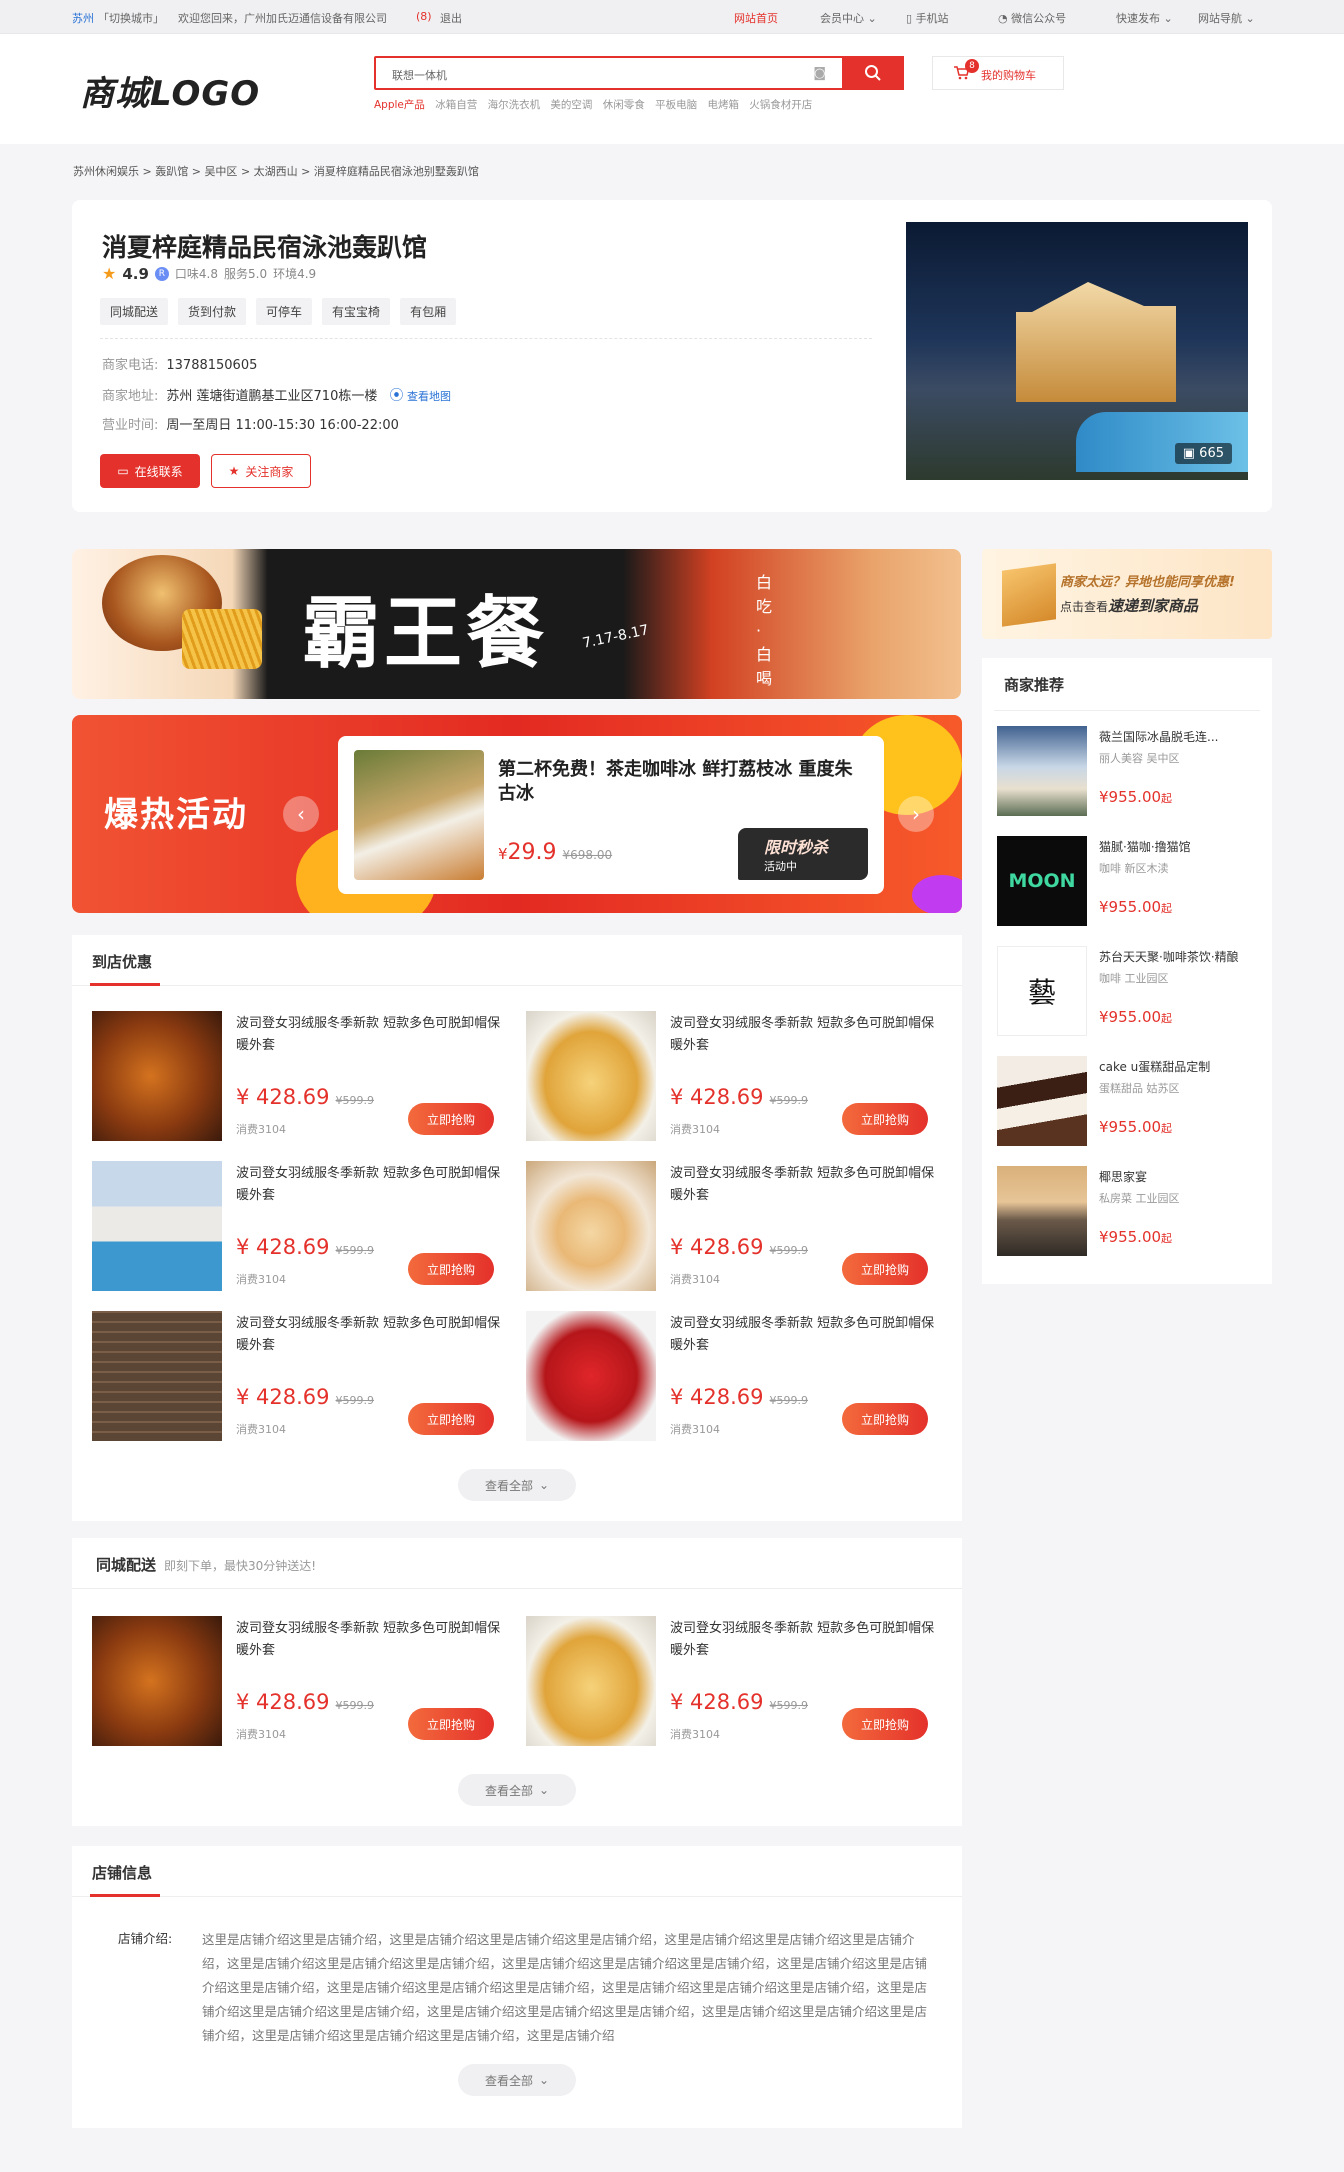 Image resolution: width=1344 pixels, height=2172 pixels. What do you see at coordinates (451, 18) in the screenshot?
I see `logout-link: 退出` at bounding box center [451, 18].